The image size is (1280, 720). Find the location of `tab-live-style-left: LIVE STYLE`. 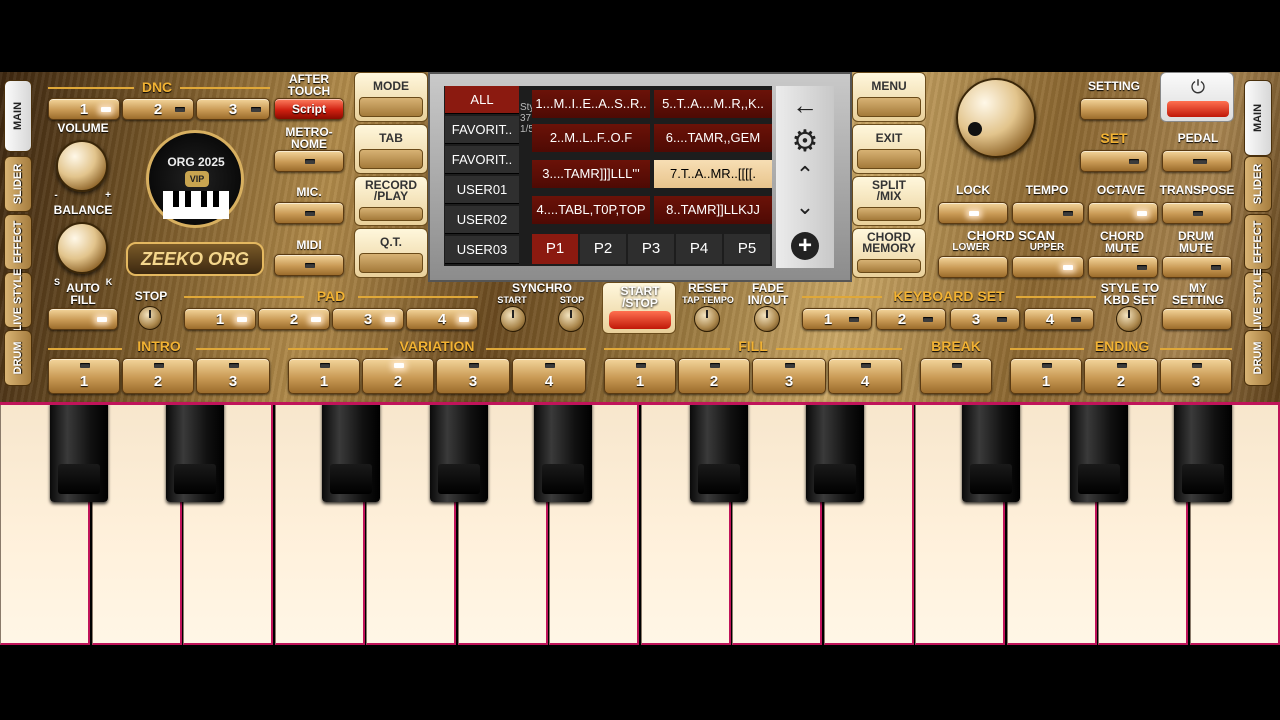

tab-live-style-left: LIVE STYLE is located at coordinates (18, 300).